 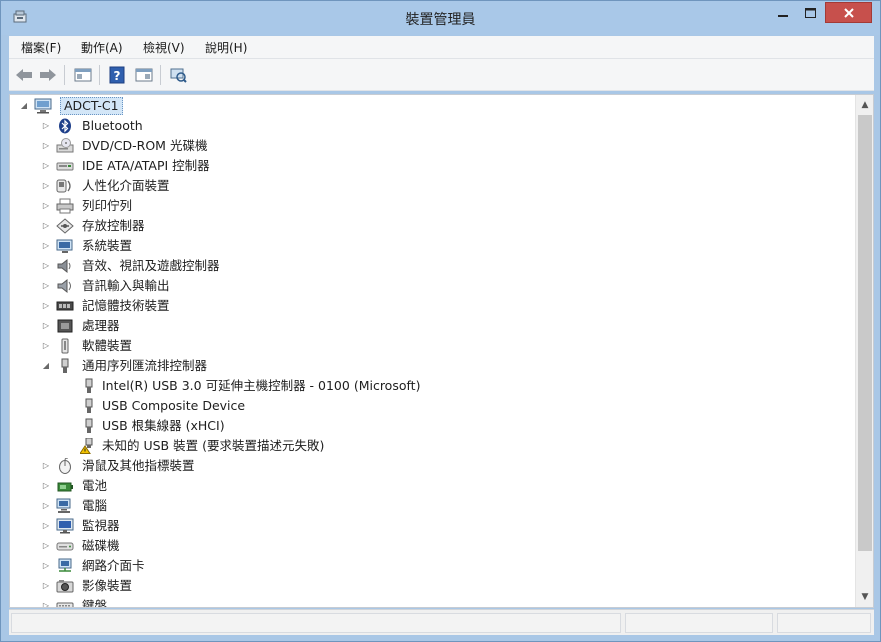 What do you see at coordinates (430, 506) in the screenshot?
I see `tree-category-node: ▷ 電腦` at bounding box center [430, 506].